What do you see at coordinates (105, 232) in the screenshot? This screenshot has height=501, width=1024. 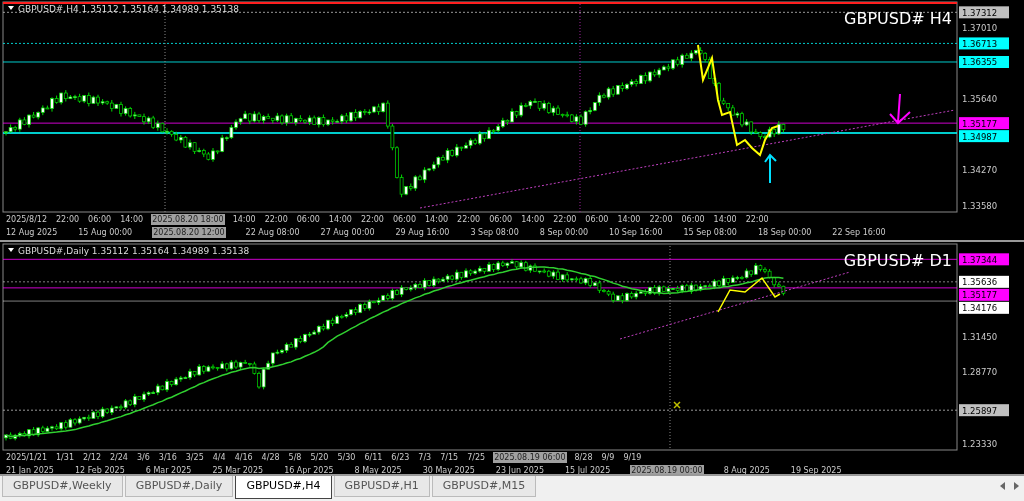 I see `time-label: 15 Aug 00:00` at bounding box center [105, 232].